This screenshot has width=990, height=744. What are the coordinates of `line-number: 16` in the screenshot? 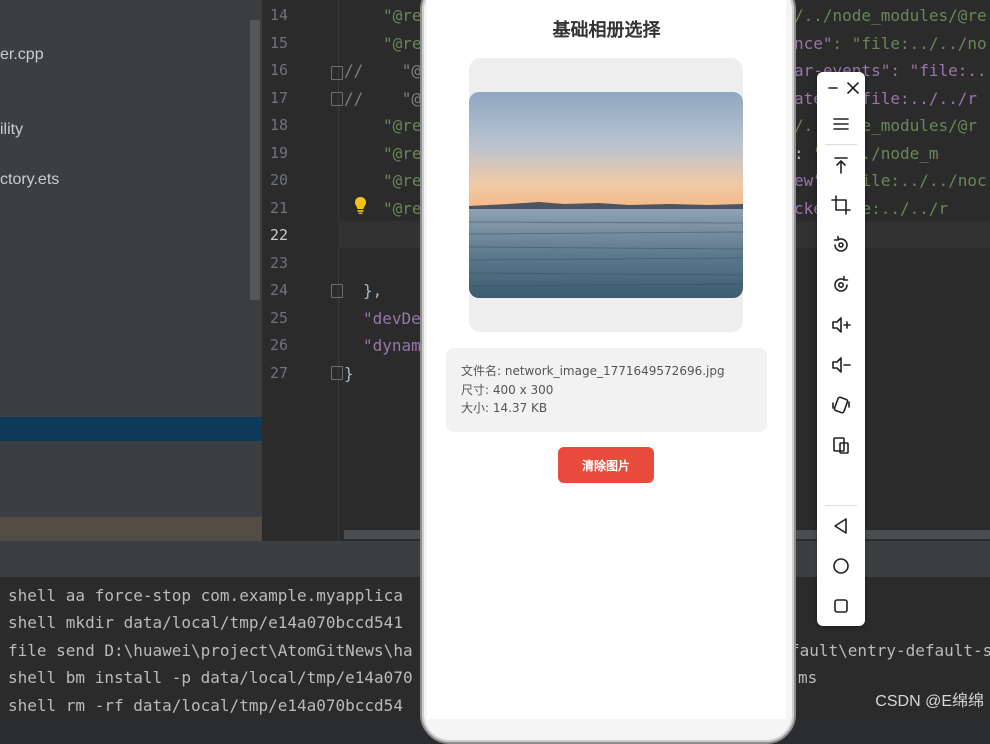 It's located at (278, 70).